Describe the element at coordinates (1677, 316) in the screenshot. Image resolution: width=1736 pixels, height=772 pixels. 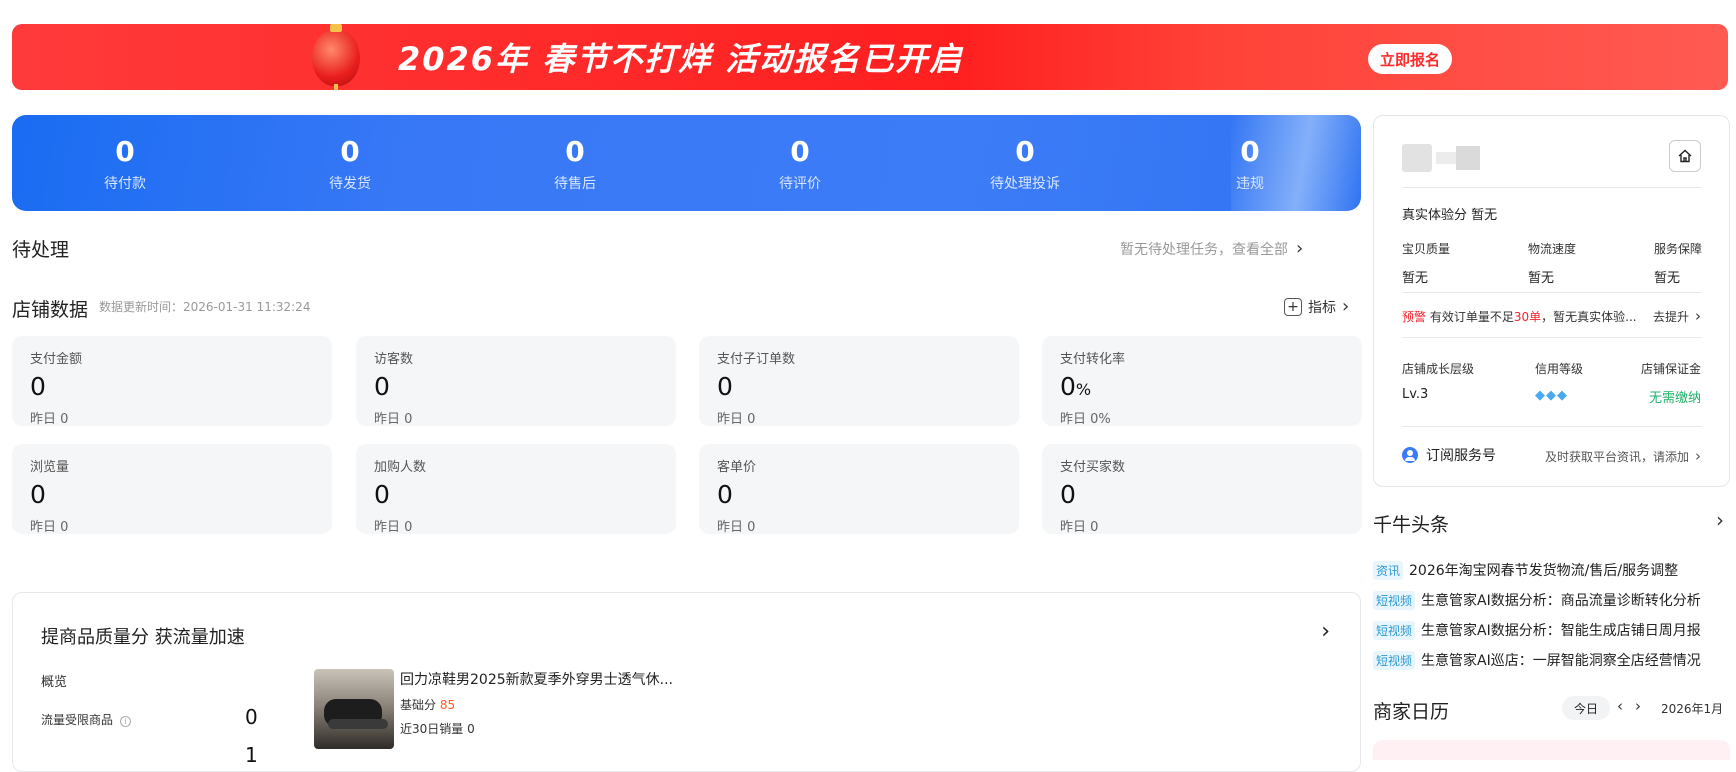
I see `improve-link: 去提升 ›` at that location.